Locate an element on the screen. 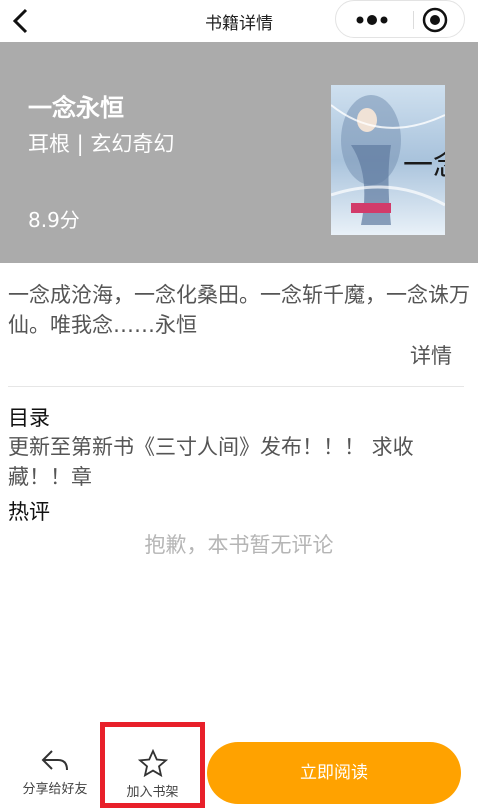  book-intro: 一念成沧海，一念化桑田。一念斩千魔，一念诛万仙。唯我念……永恒 is located at coordinates (239, 310).